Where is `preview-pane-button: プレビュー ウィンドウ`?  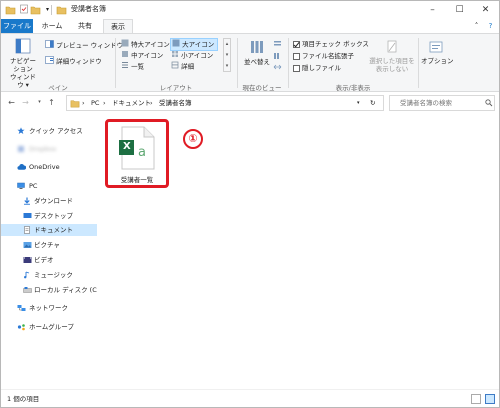 preview-pane-button: プレビュー ウィンドウ is located at coordinates (84, 45).